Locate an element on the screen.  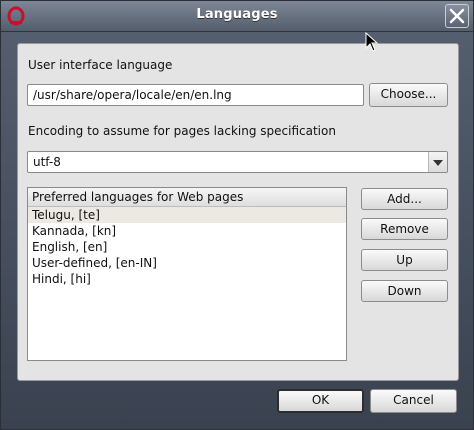
remove-button: Remove is located at coordinates (404, 229).